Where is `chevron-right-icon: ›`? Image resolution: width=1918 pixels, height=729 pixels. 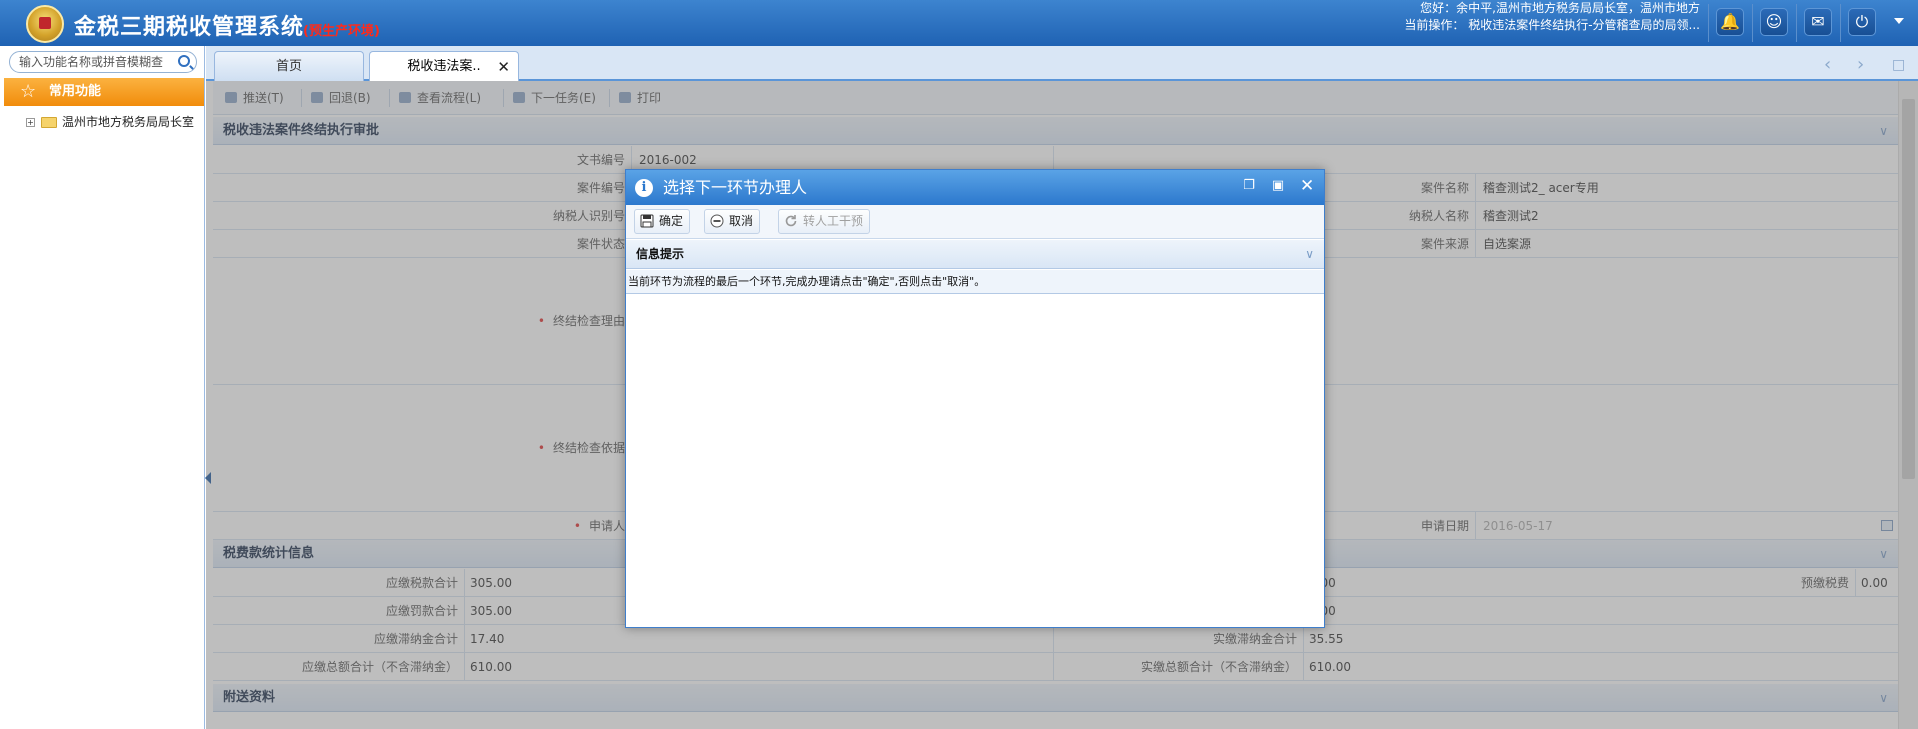
chevron-right-icon: › is located at coordinates (1860, 65).